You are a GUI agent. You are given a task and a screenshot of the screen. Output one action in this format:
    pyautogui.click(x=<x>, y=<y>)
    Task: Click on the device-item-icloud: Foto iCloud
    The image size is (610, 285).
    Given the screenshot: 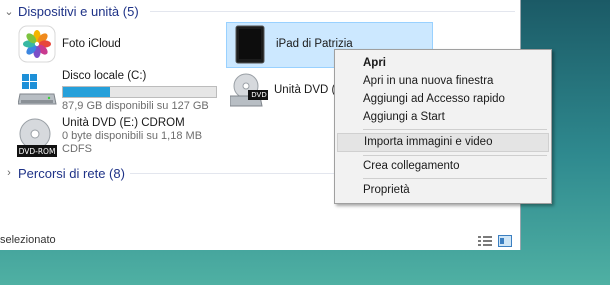 What is the action you would take?
    pyautogui.click(x=69, y=46)
    